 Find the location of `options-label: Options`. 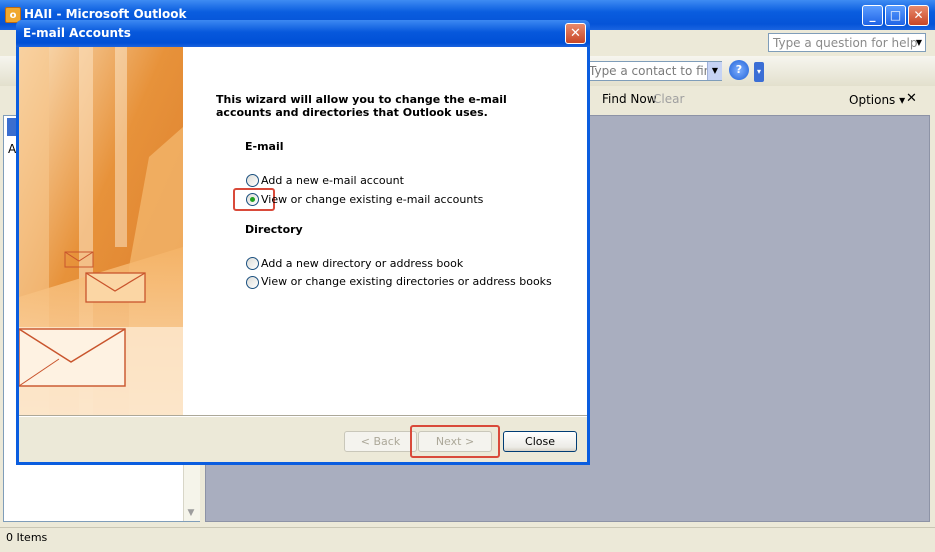

options-label: Options is located at coordinates (872, 100).